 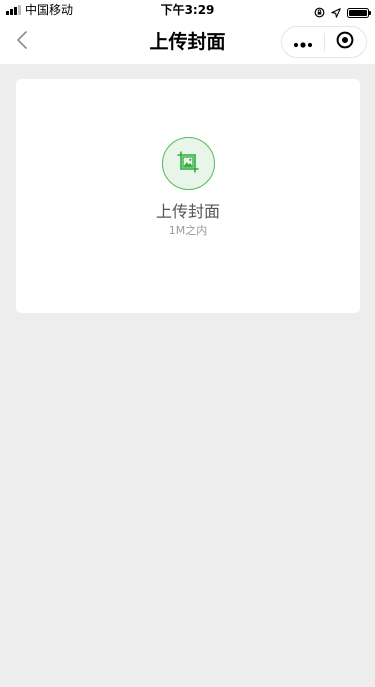 I want to click on target-close-icon, so click(x=345, y=42).